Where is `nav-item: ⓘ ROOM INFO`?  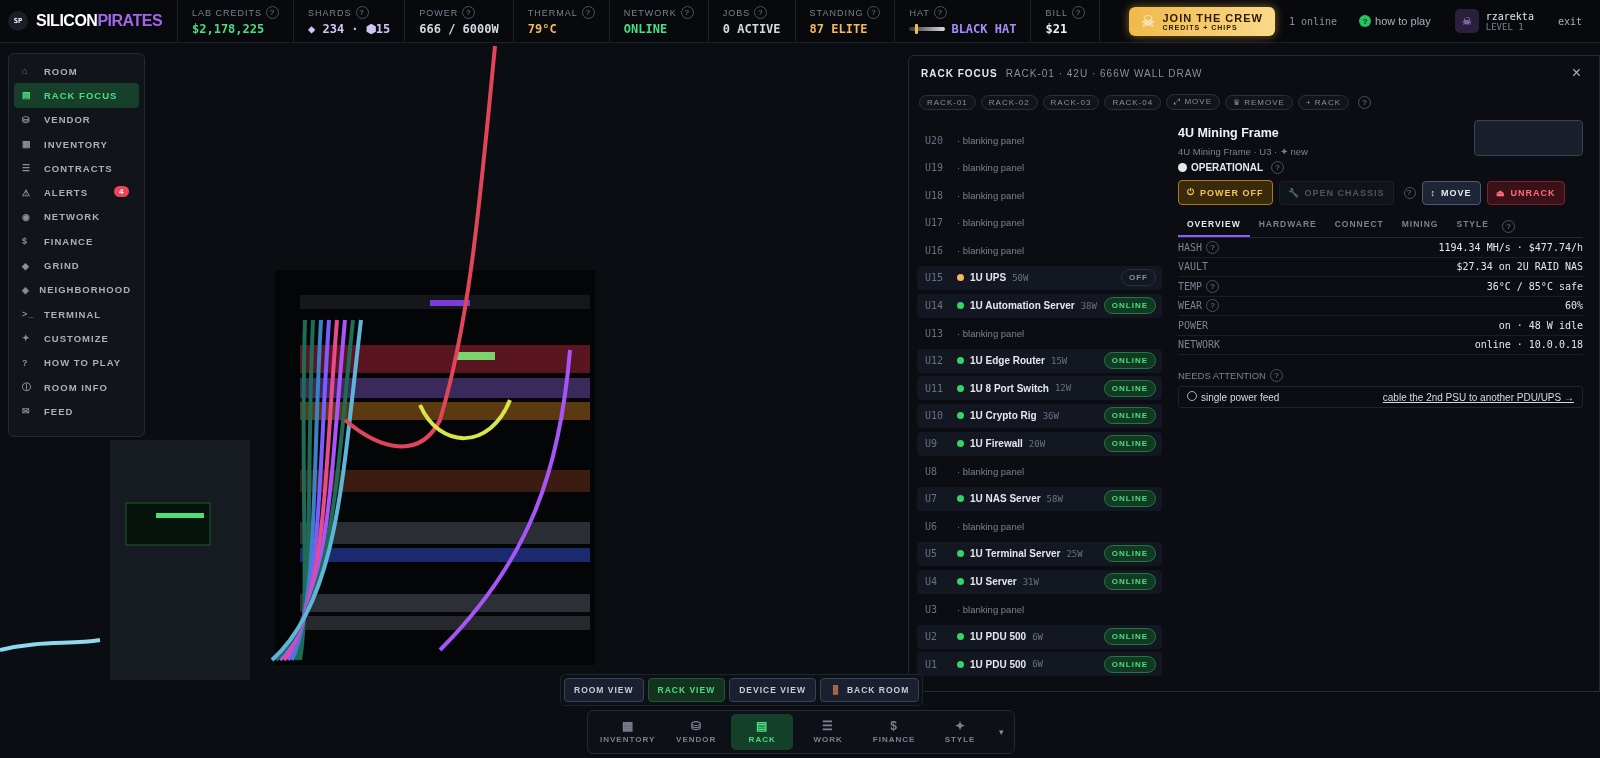 nav-item: ⓘ ROOM INFO is located at coordinates (76, 387).